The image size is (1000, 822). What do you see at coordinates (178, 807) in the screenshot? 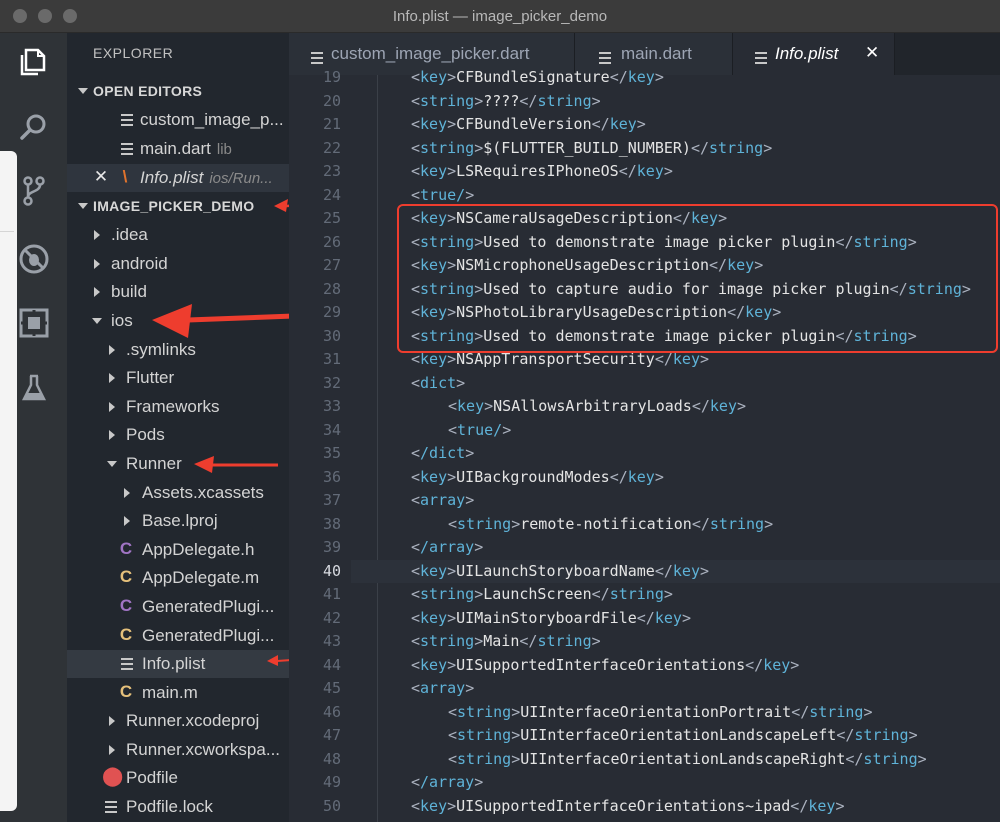
I see `tree-item: Podfile.lock` at bounding box center [178, 807].